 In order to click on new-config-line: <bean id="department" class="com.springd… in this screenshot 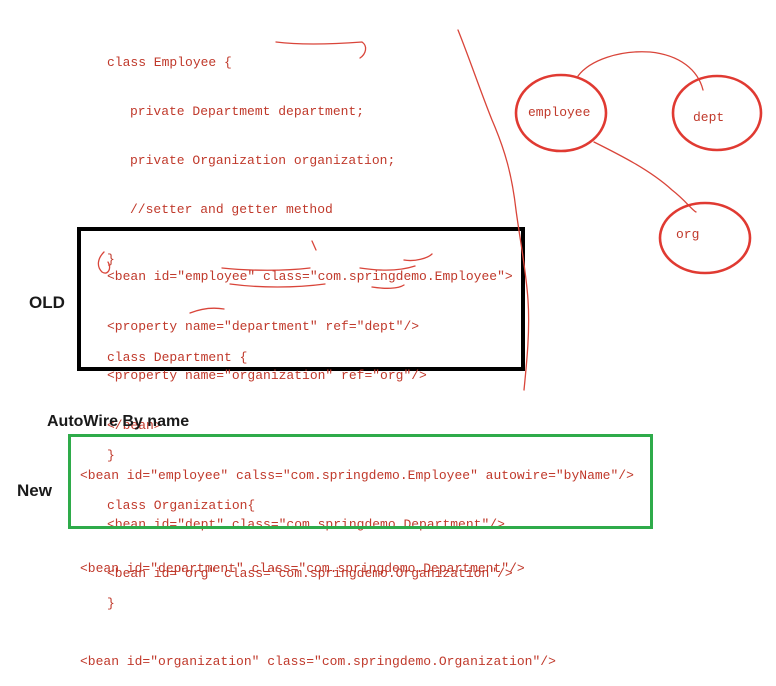, I will do `click(302, 568)`.